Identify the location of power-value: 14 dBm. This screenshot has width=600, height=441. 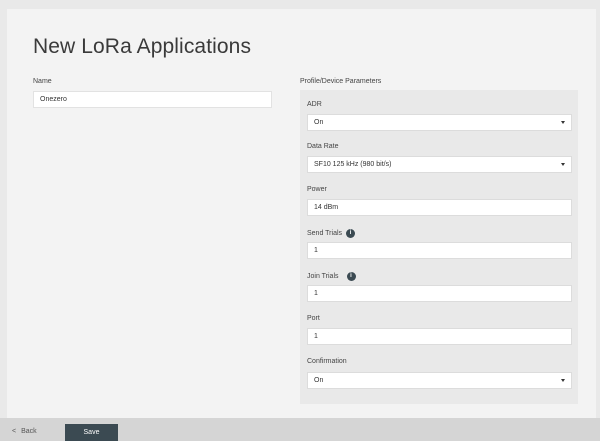
(326, 207).